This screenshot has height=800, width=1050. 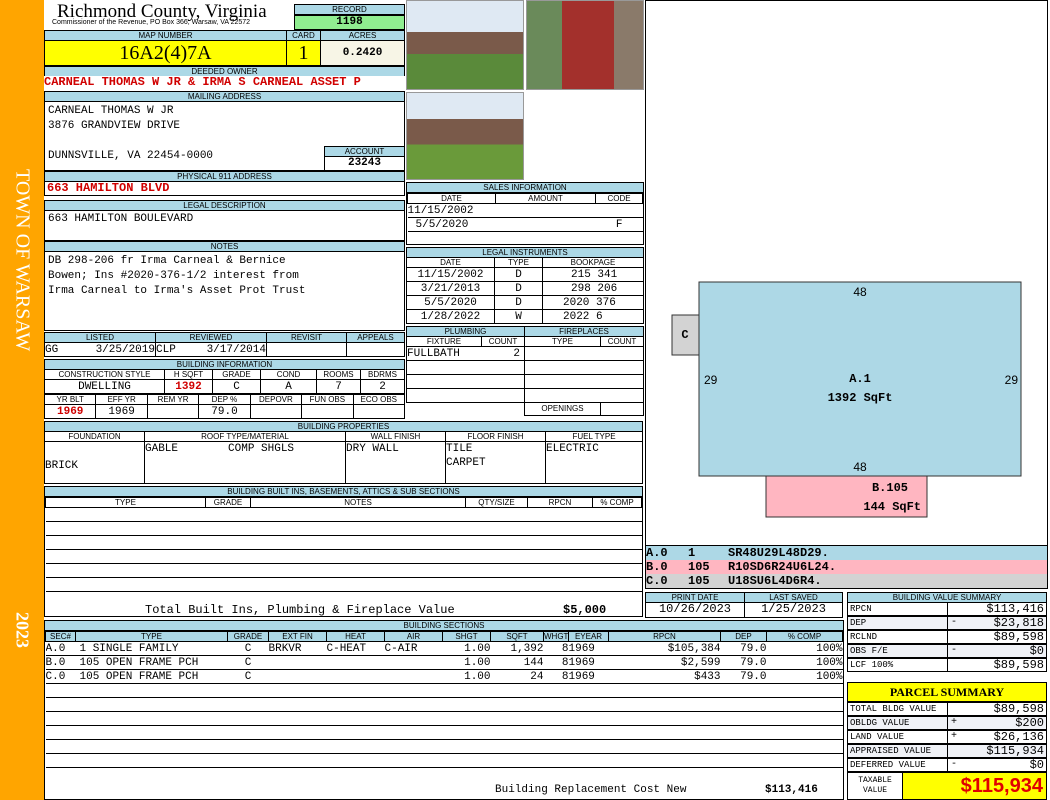 What do you see at coordinates (450, 262) in the screenshot?
I see `inst-date-header: DATE` at bounding box center [450, 262].